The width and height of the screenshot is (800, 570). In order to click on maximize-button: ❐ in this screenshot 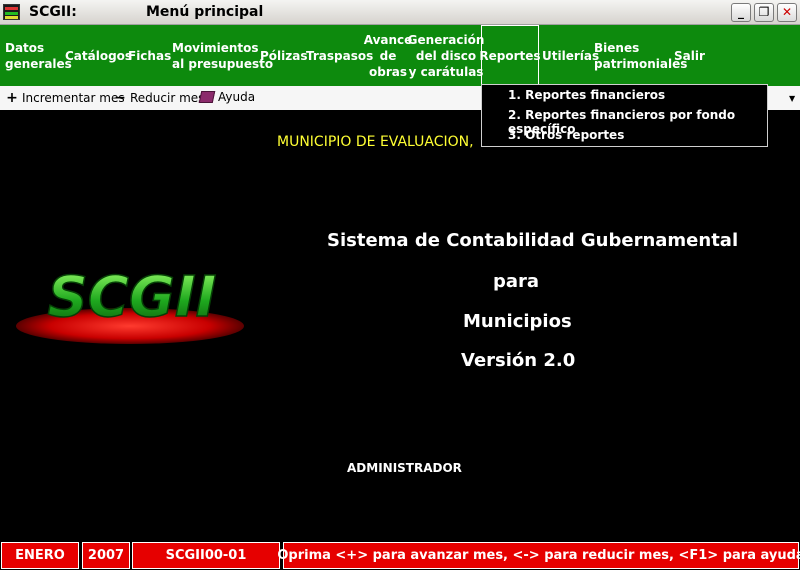, I will do `click(764, 12)`.